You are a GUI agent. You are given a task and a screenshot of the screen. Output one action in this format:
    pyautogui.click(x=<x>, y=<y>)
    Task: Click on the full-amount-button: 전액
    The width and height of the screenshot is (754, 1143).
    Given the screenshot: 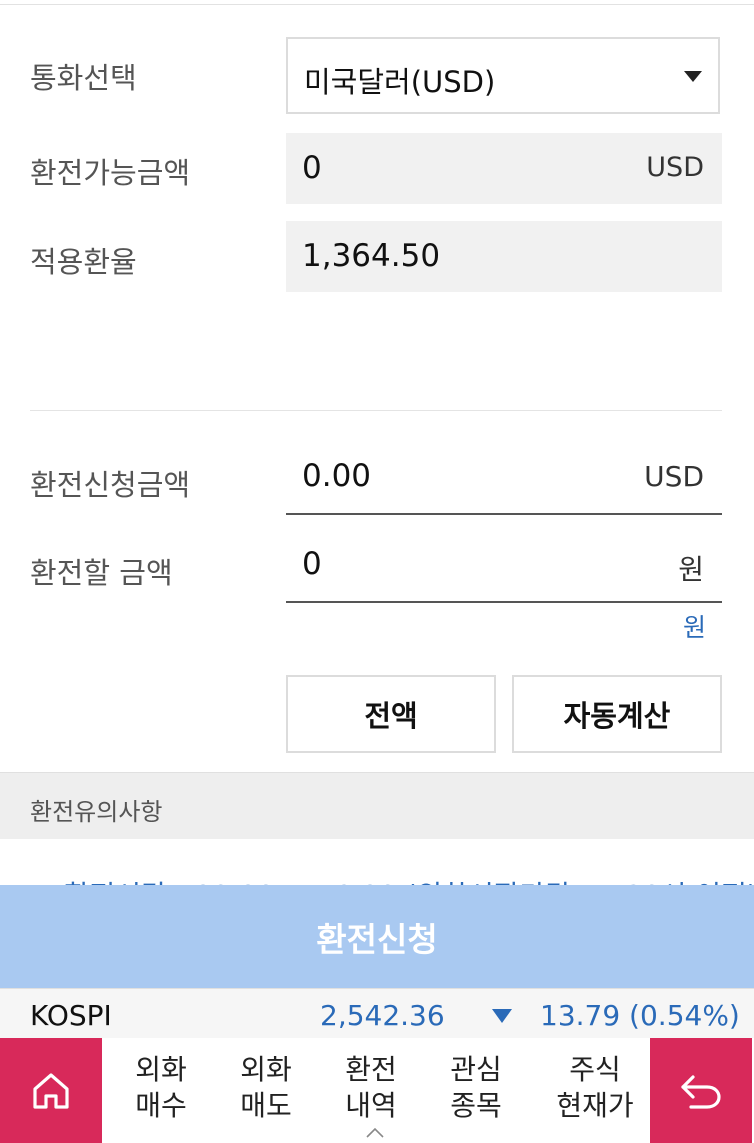 What is the action you would take?
    pyautogui.click(x=391, y=714)
    